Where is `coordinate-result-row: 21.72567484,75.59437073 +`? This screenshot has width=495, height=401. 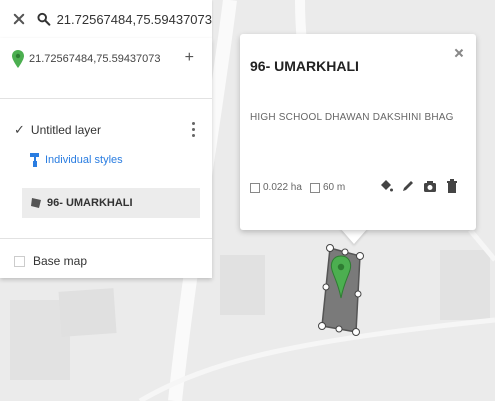
coordinate-result-row: 21.72567484,75.59437073 + is located at coordinates (106, 59).